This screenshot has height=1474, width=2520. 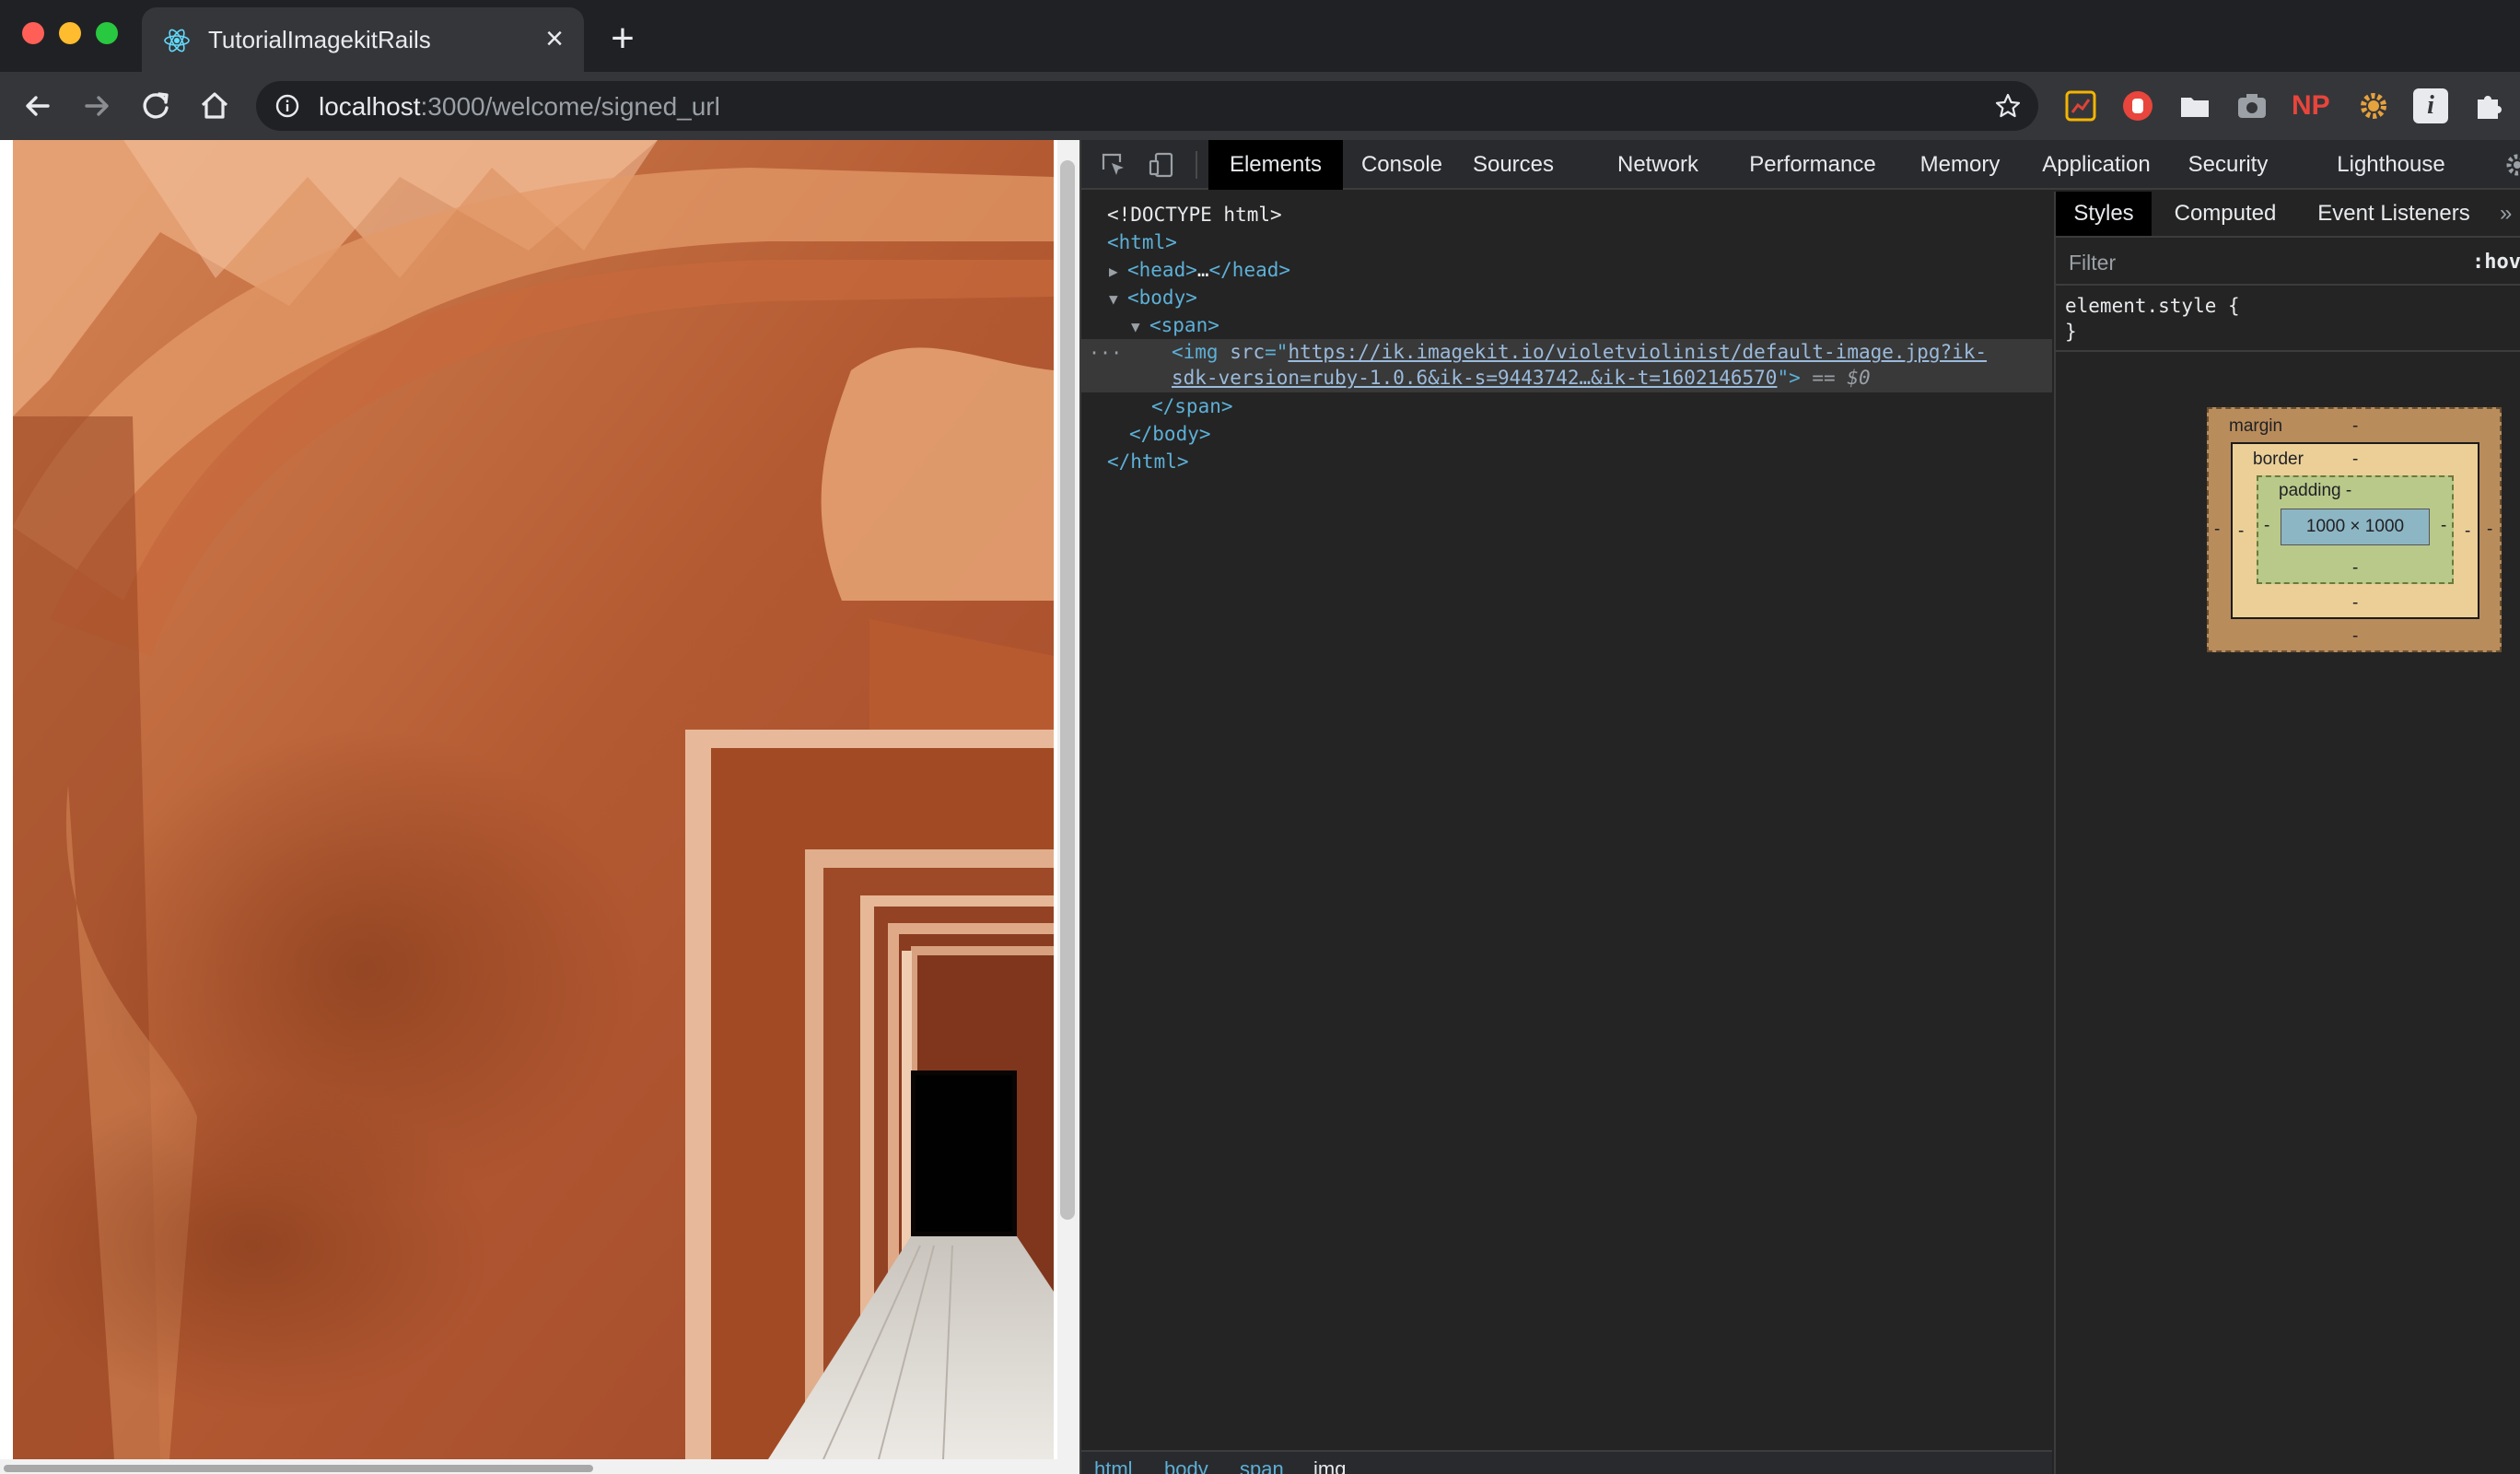 I want to click on reload-icon, so click(x=155, y=106).